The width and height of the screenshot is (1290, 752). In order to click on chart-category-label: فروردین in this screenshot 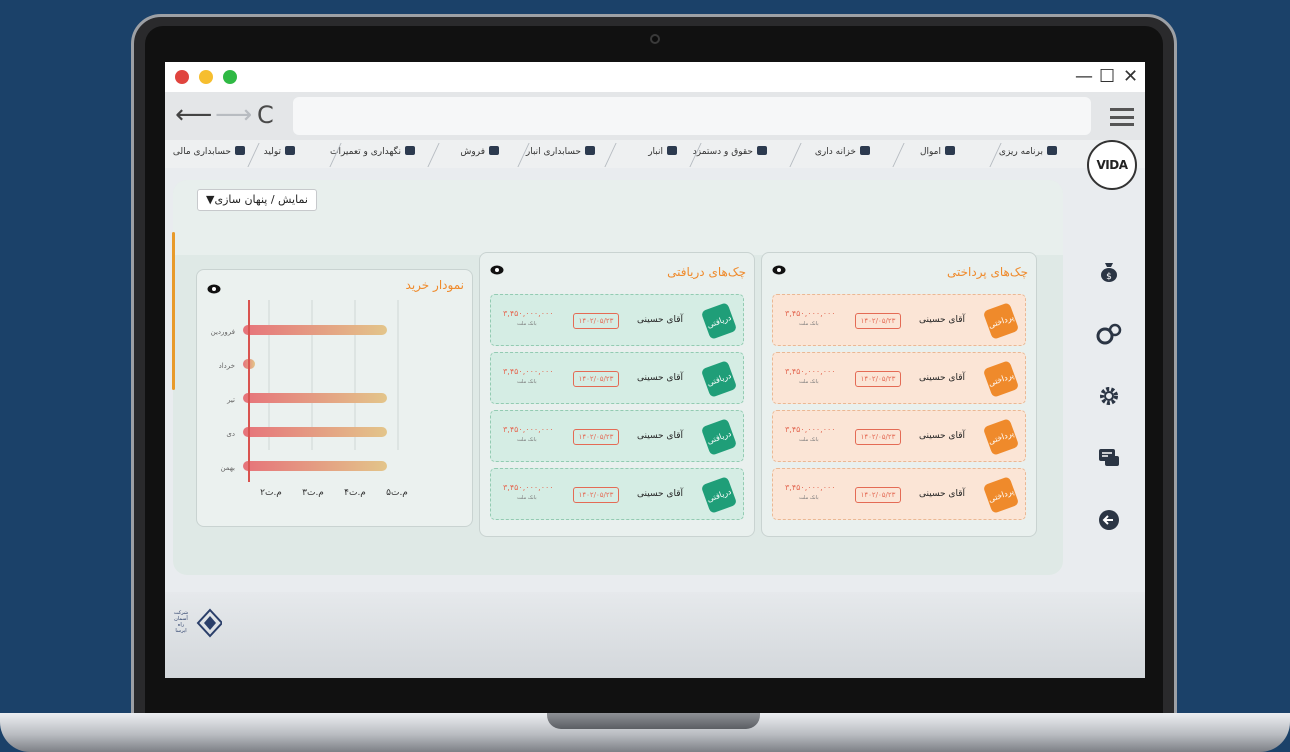, I will do `click(223, 332)`.